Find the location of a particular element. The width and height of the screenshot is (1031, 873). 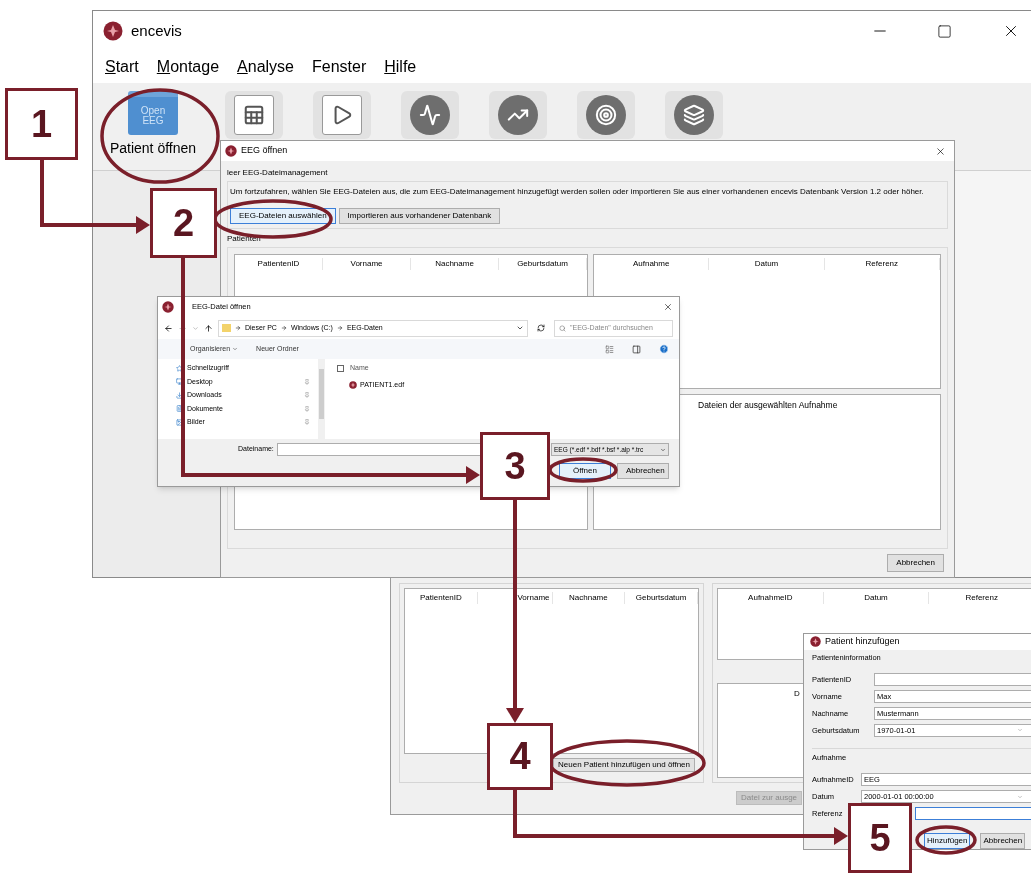

files-label: D is located at coordinates (797, 694).